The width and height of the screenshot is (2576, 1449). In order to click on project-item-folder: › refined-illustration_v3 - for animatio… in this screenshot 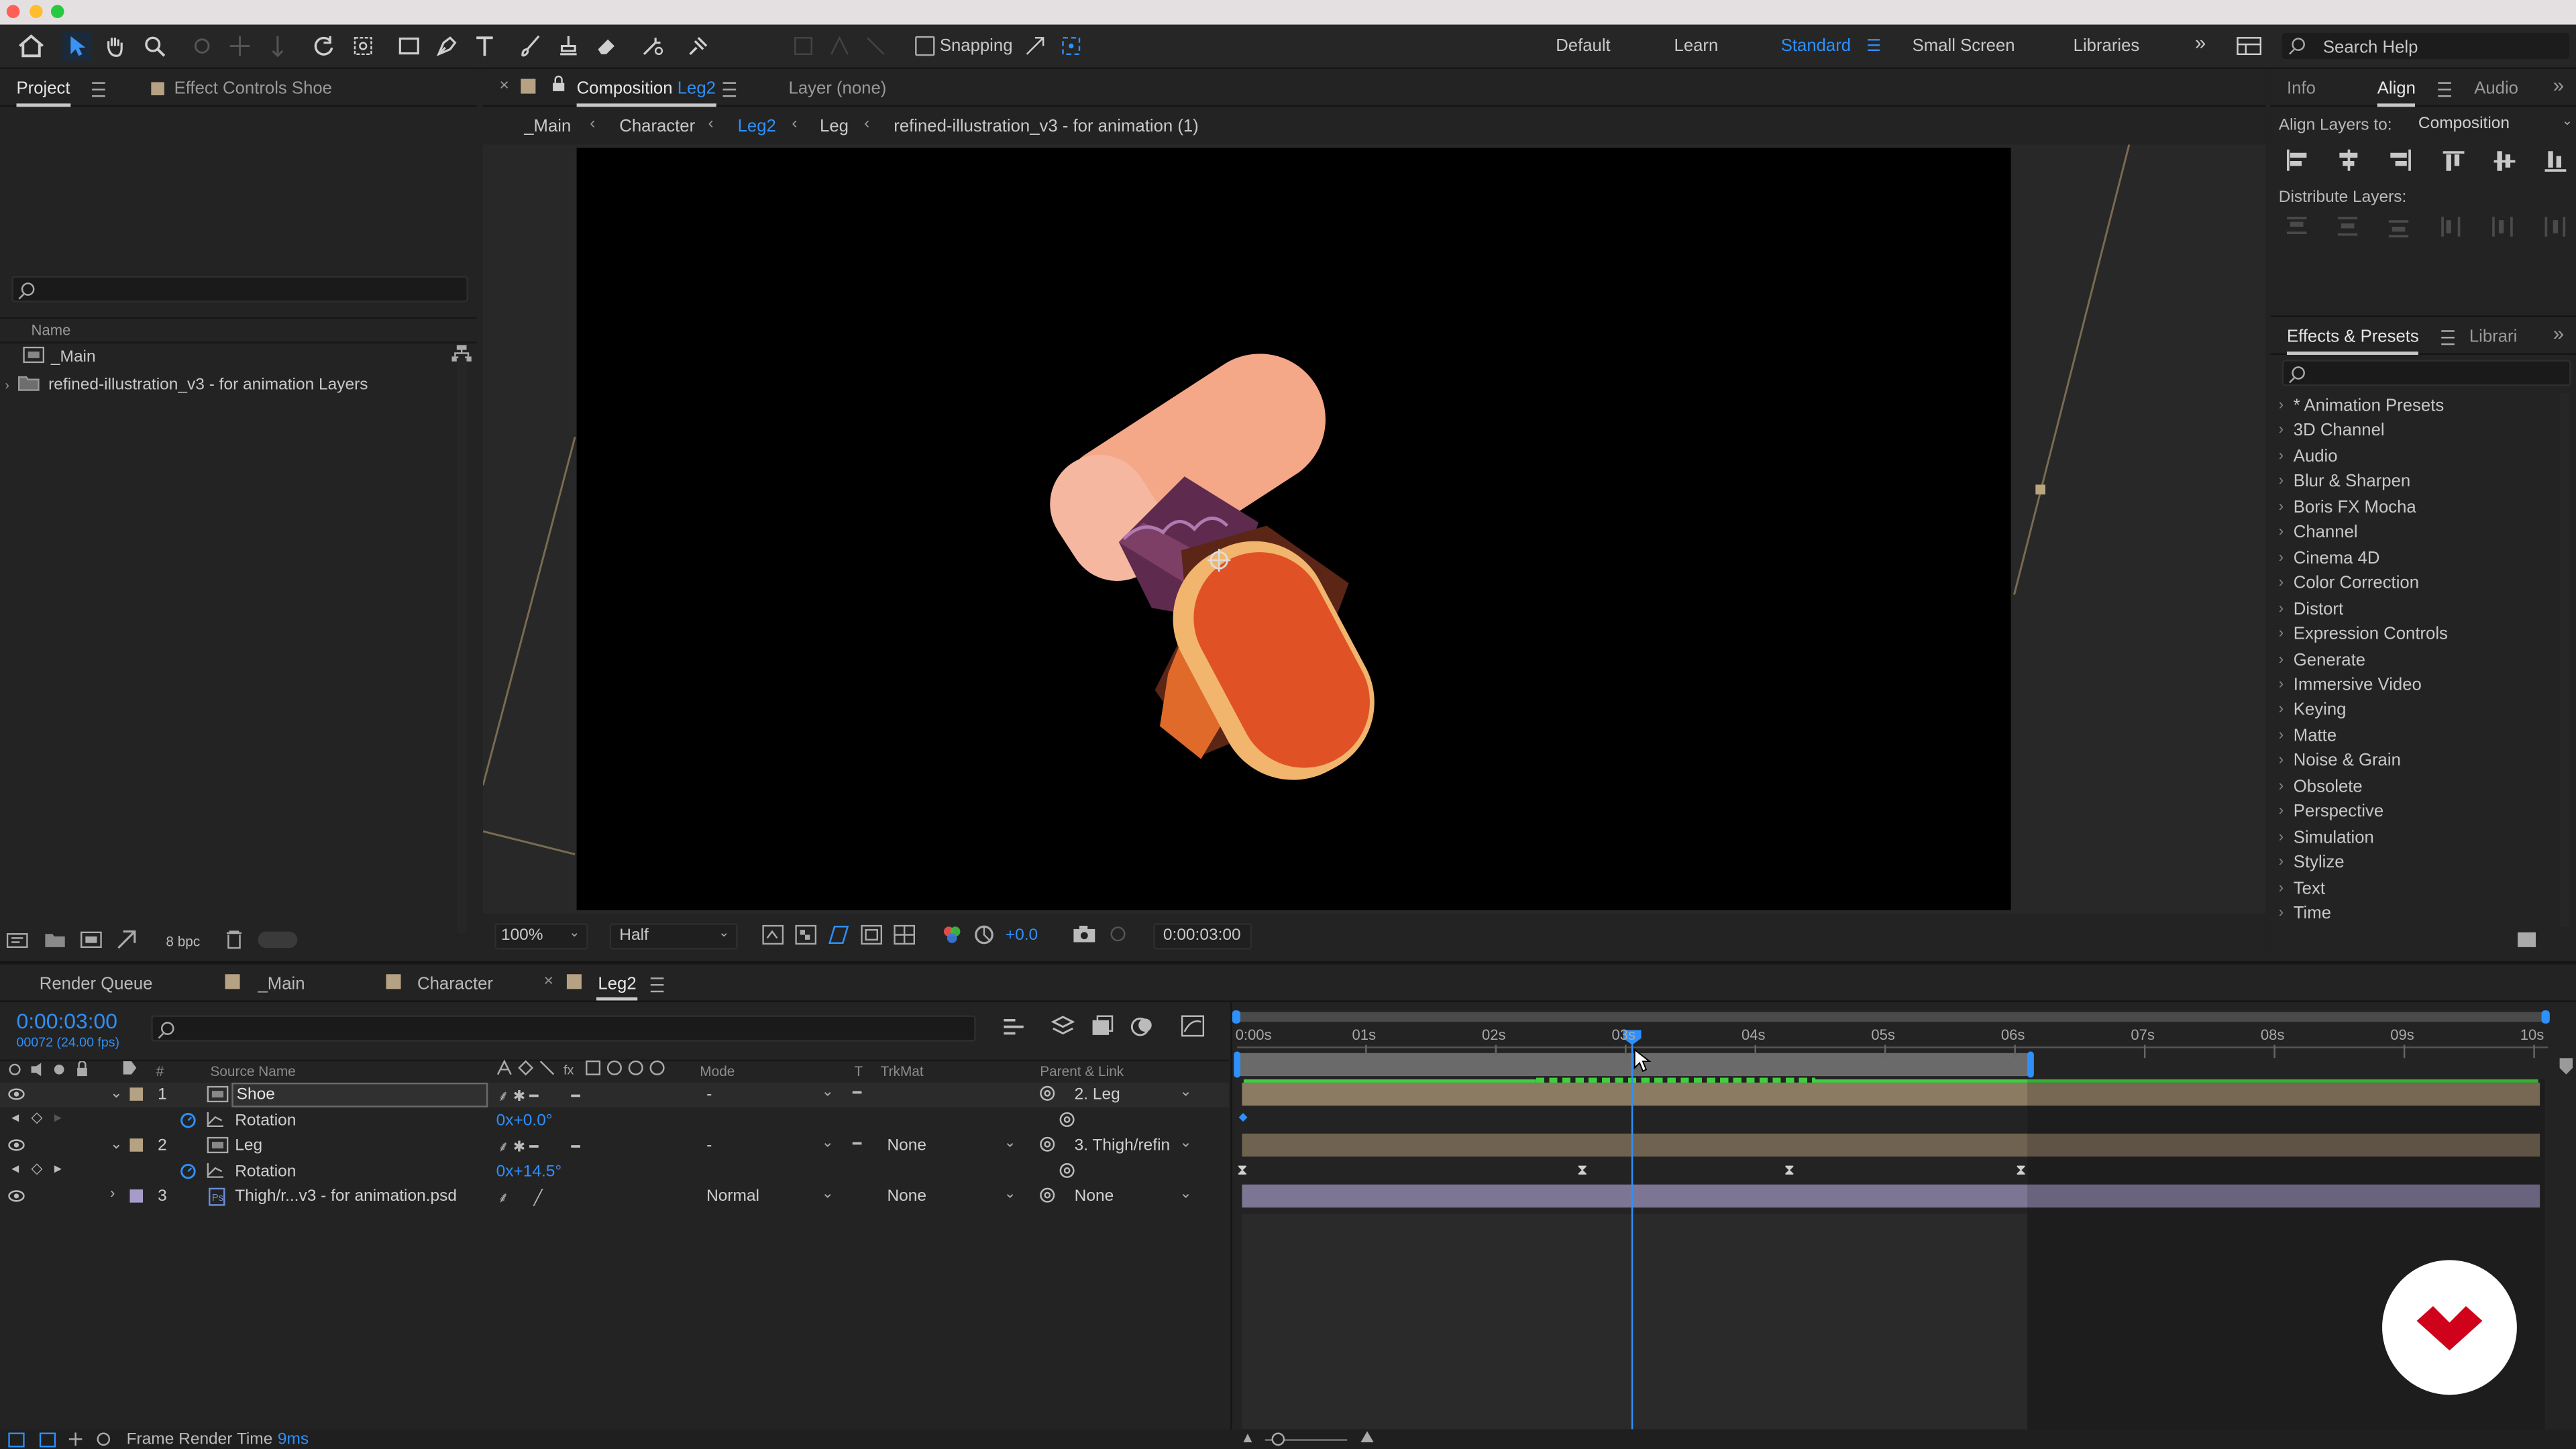, I will do `click(186, 384)`.